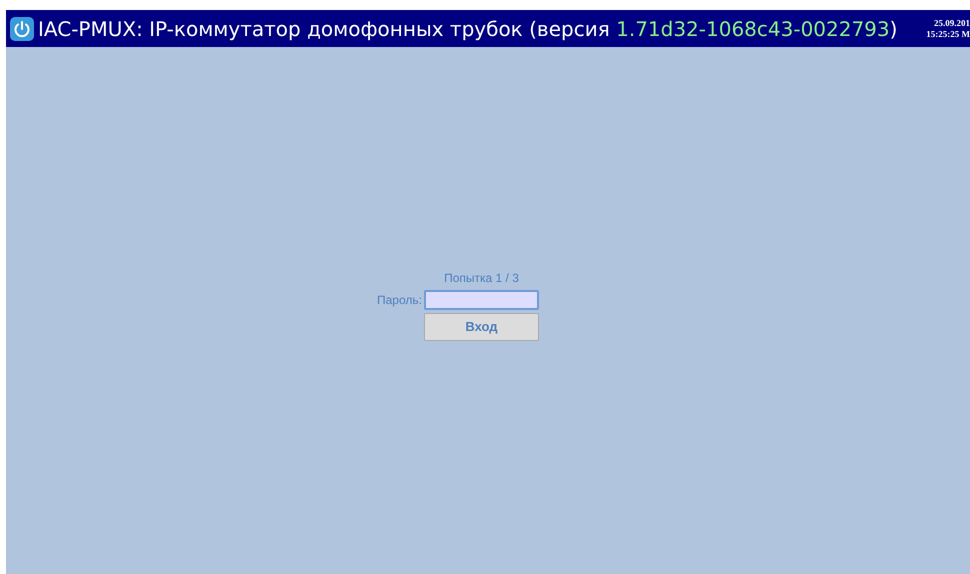 The height and width of the screenshot is (574, 970). Describe the element at coordinates (22, 28) in the screenshot. I see `power-icon` at that location.